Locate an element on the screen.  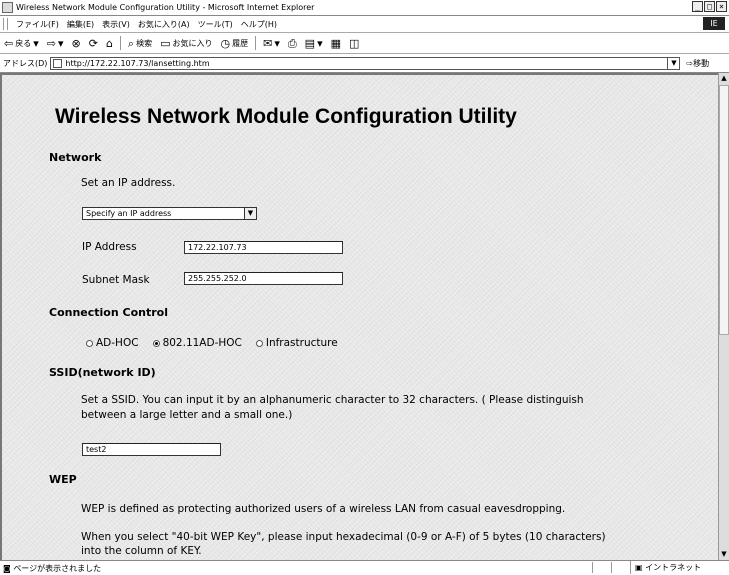
history-button: ◷ 履歴 is located at coordinates (235, 43).